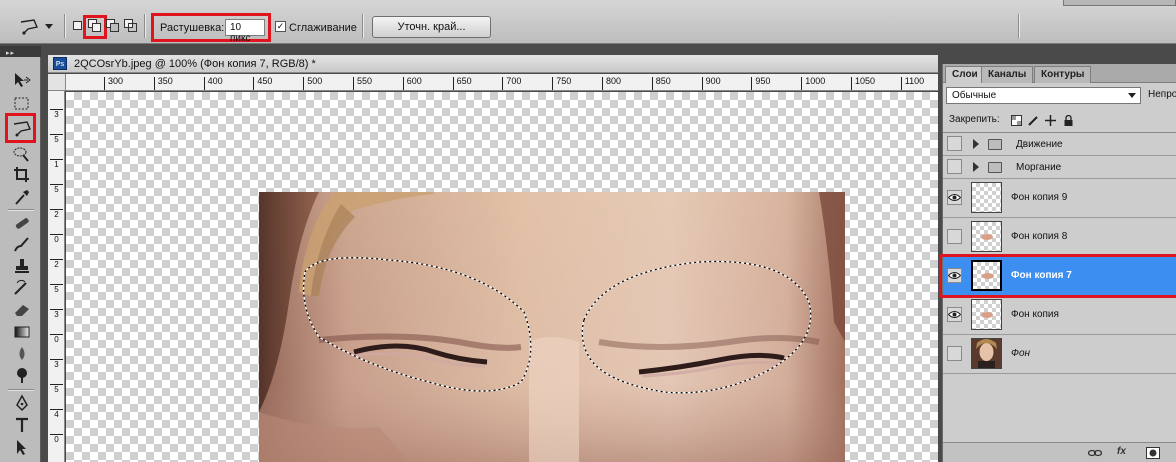 This screenshot has height=462, width=1176. I want to click on type-tool, so click(22, 425).